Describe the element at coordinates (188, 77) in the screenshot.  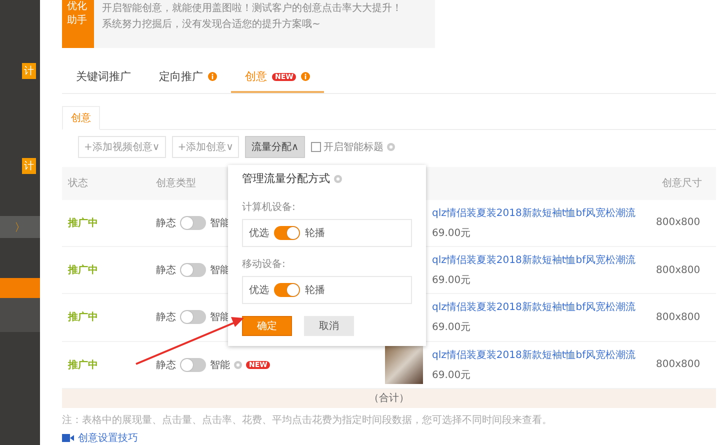
I see `tab: 定向推广` at that location.